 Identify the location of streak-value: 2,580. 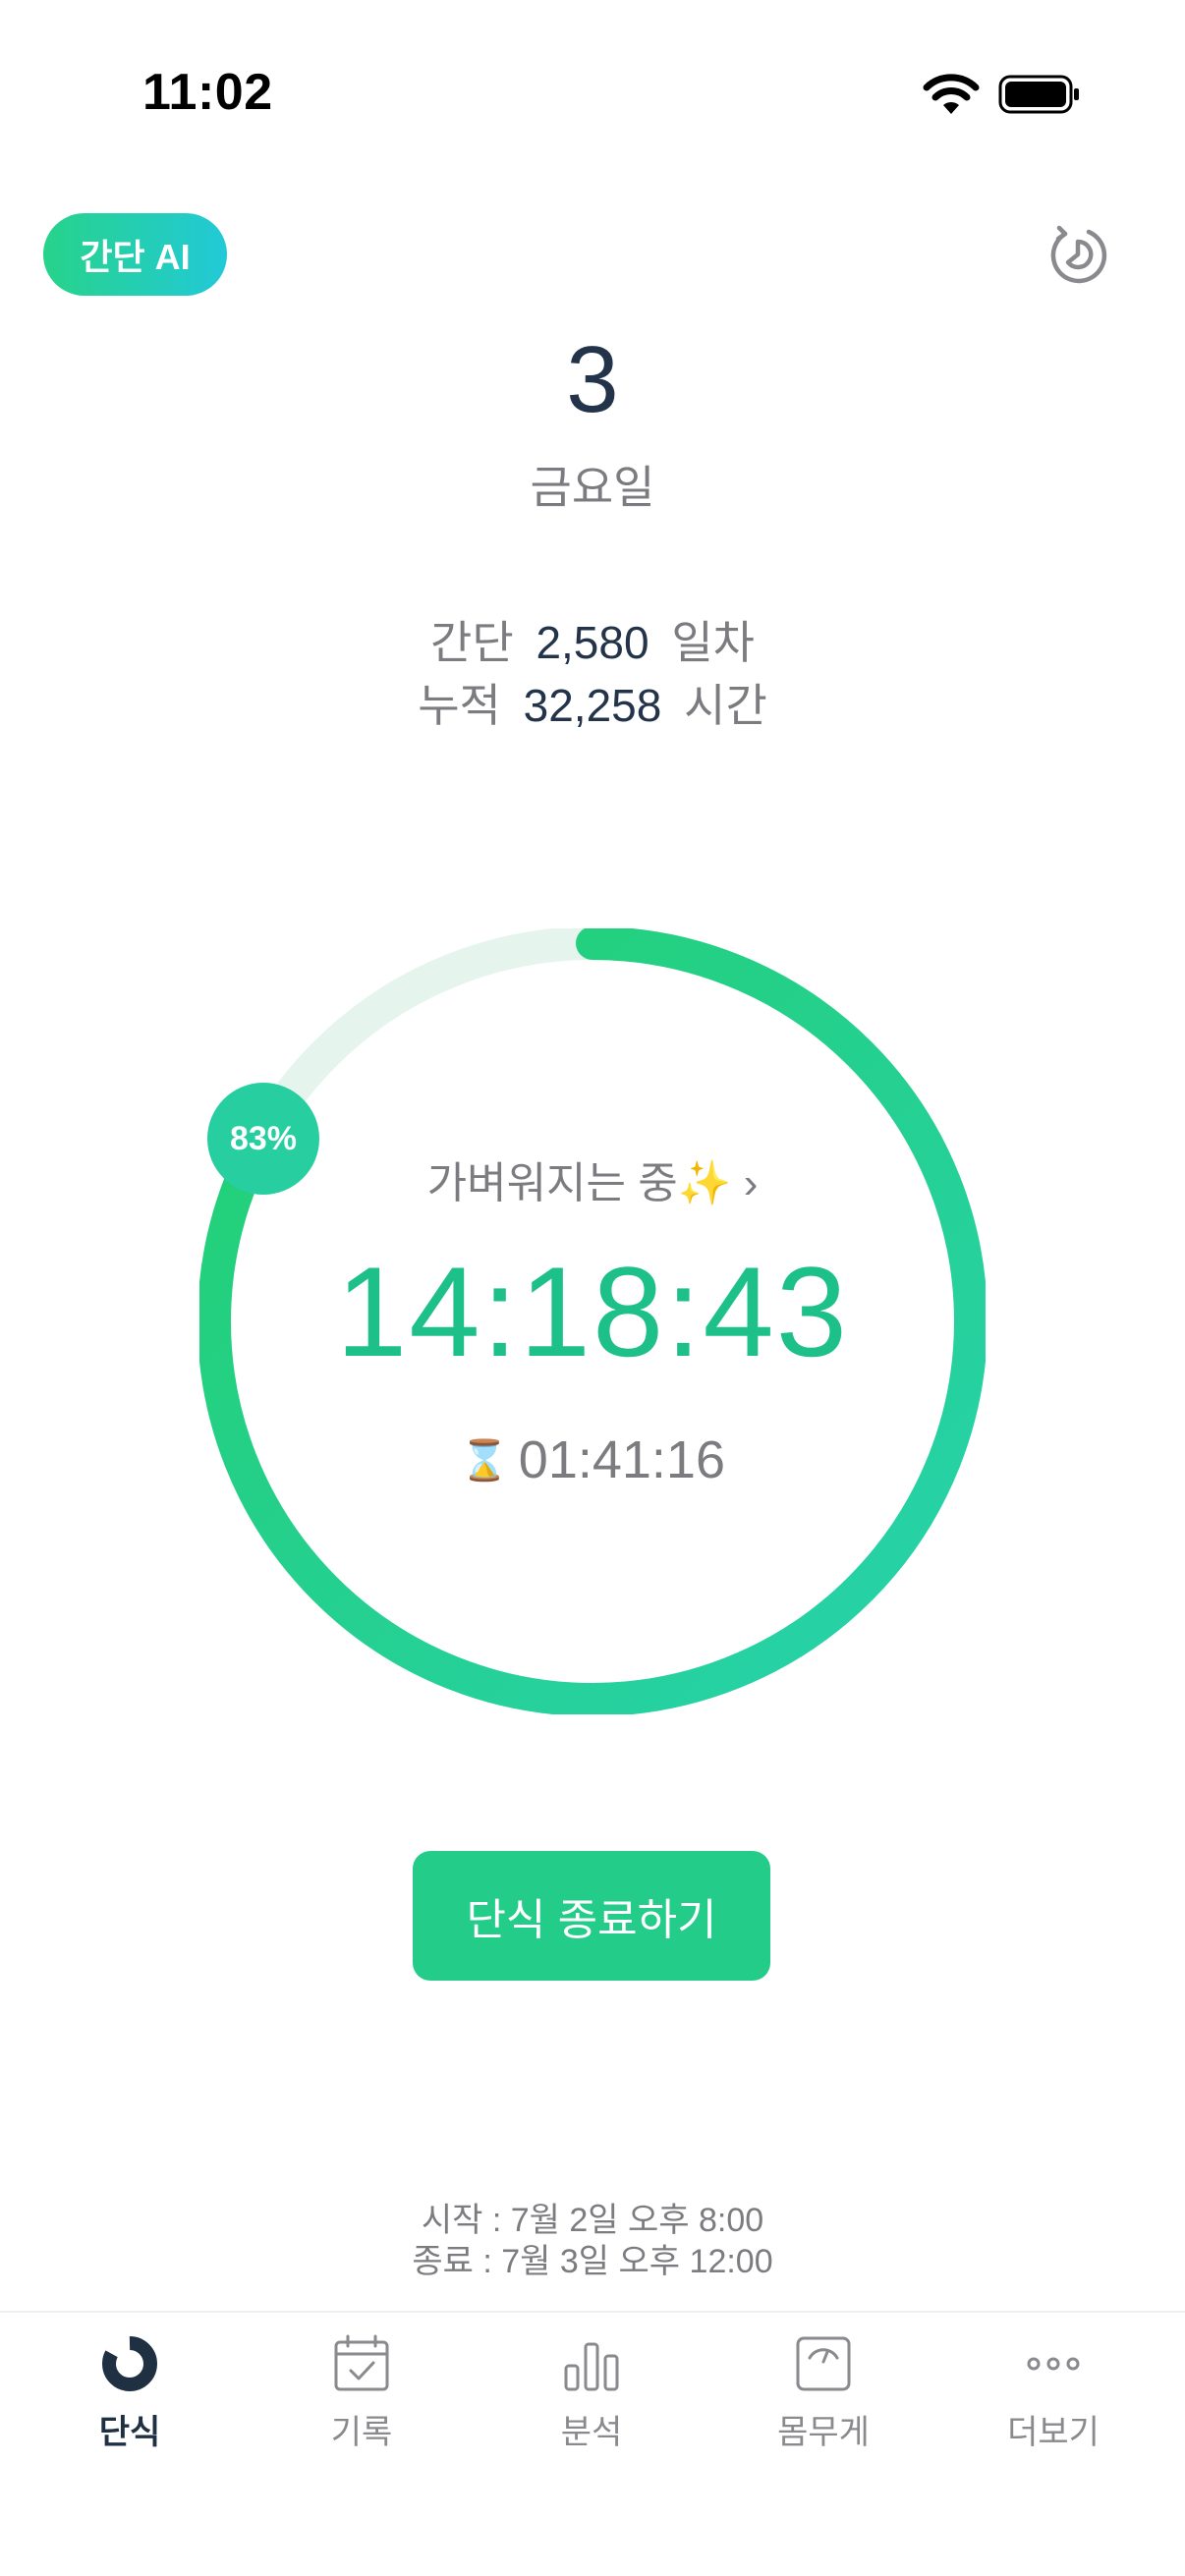
(592, 642).